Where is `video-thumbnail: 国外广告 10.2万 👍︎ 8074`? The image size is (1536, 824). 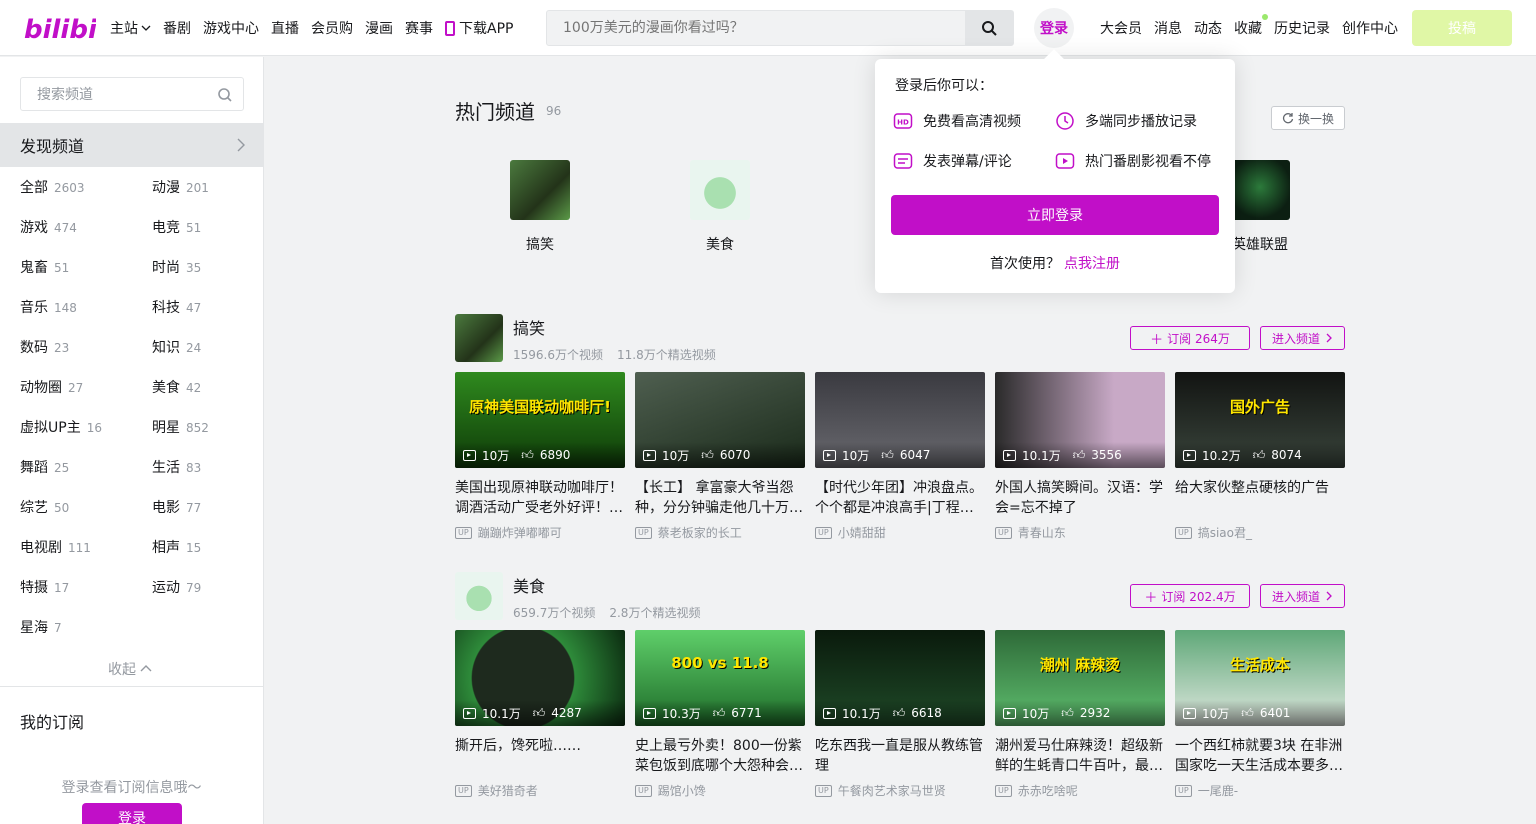
video-thumbnail: 国外广告 10.2万 👍︎ 8074 is located at coordinates (1260, 420).